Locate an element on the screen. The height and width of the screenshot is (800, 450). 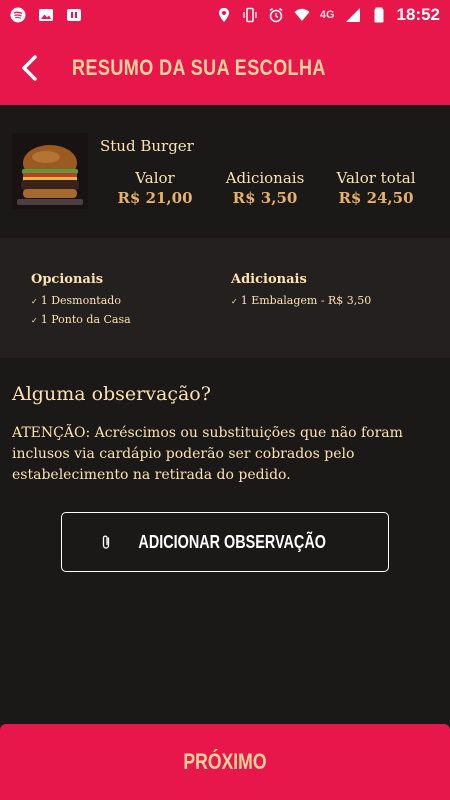
product-name: Stud Burger is located at coordinates (147, 146).